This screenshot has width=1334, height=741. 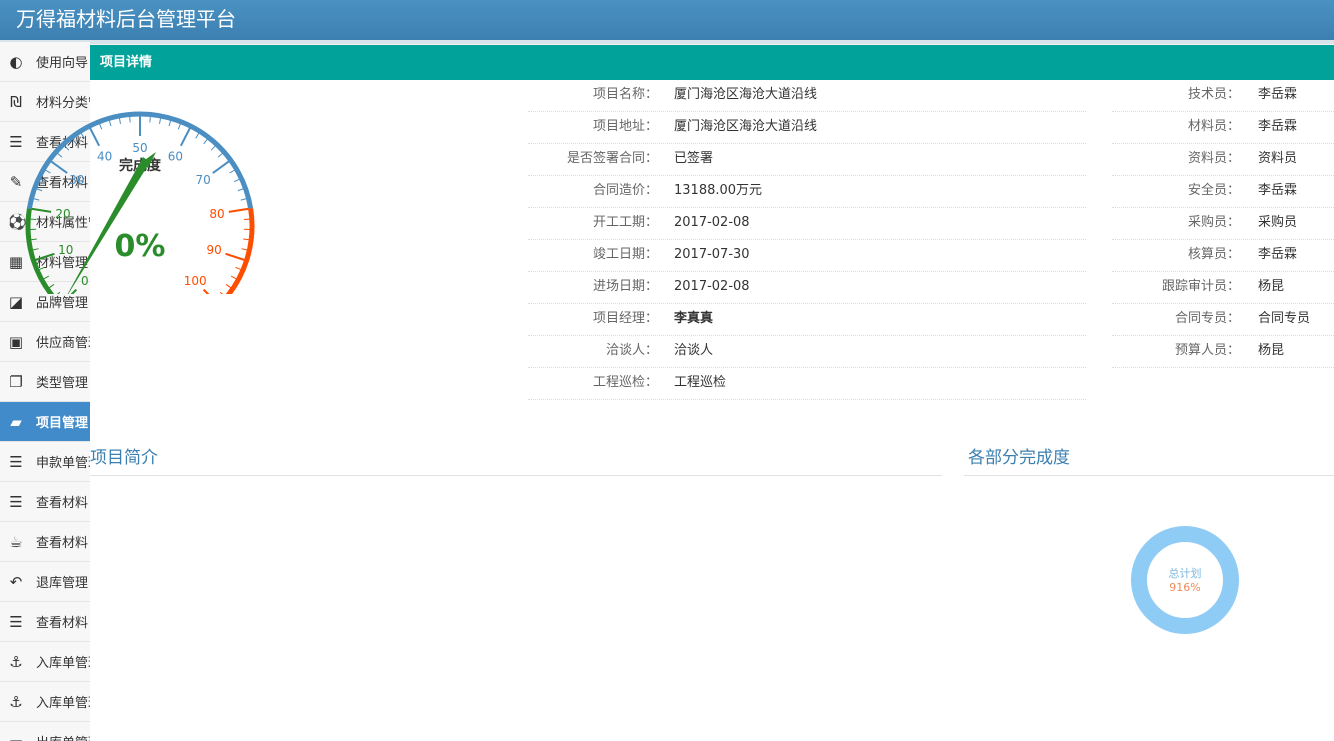 I want to click on sidebar-item: ▣ 供应商管理, so click(x=45, y=342).